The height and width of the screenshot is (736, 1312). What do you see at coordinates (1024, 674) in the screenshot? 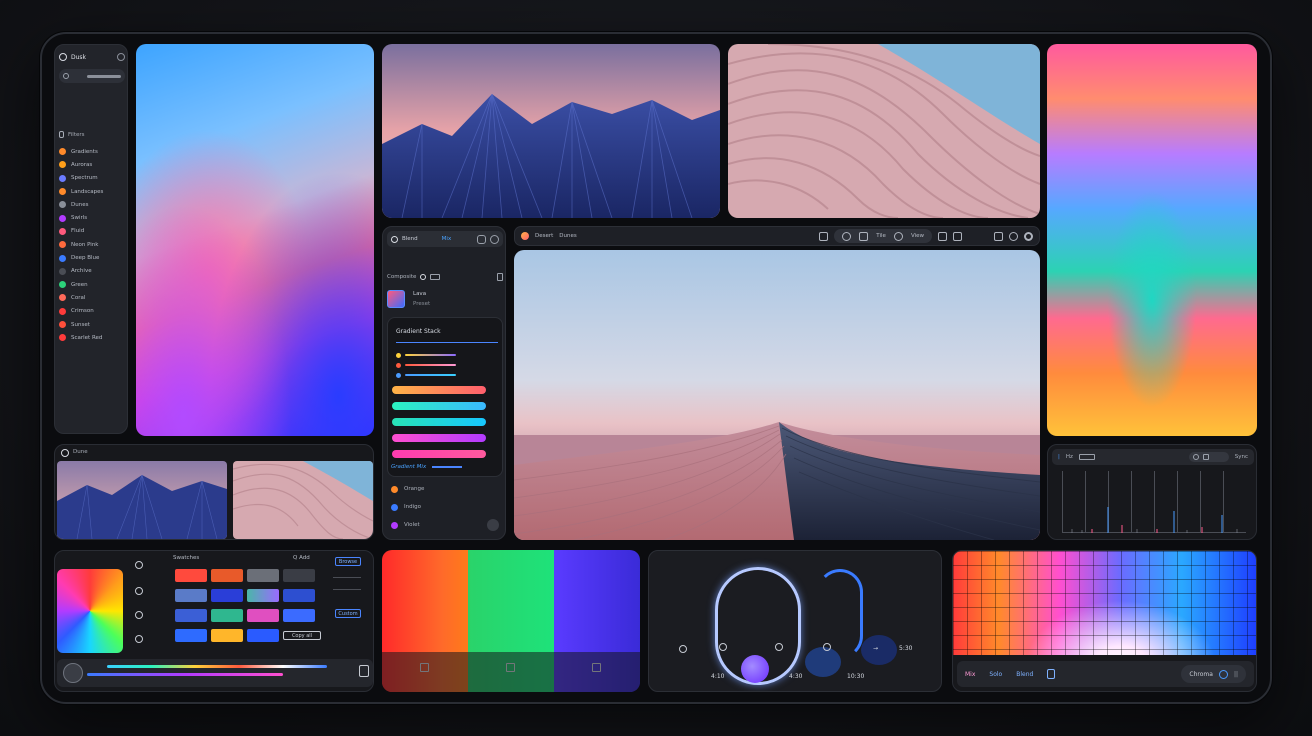
I see `mode-blend: Blend` at bounding box center [1024, 674].